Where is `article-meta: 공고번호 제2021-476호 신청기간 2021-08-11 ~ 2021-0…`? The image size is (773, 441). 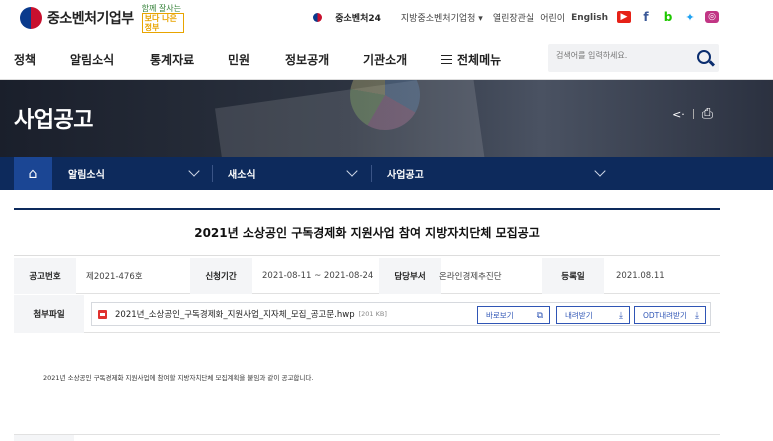
article-meta: 공고번호 제2021-476호 신청기간 2021-08-11 ~ 2021-0… is located at coordinates (367, 276).